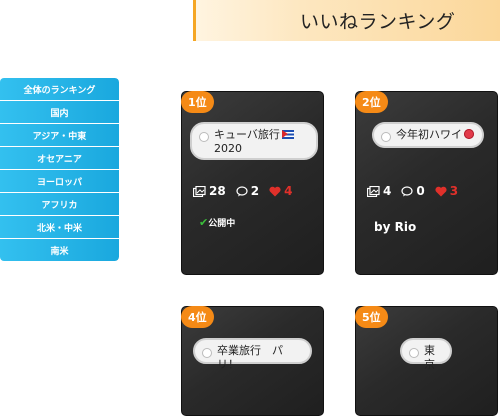  Describe the element at coordinates (247, 134) in the screenshot. I see `trip-name: キューバ旅行` at that location.